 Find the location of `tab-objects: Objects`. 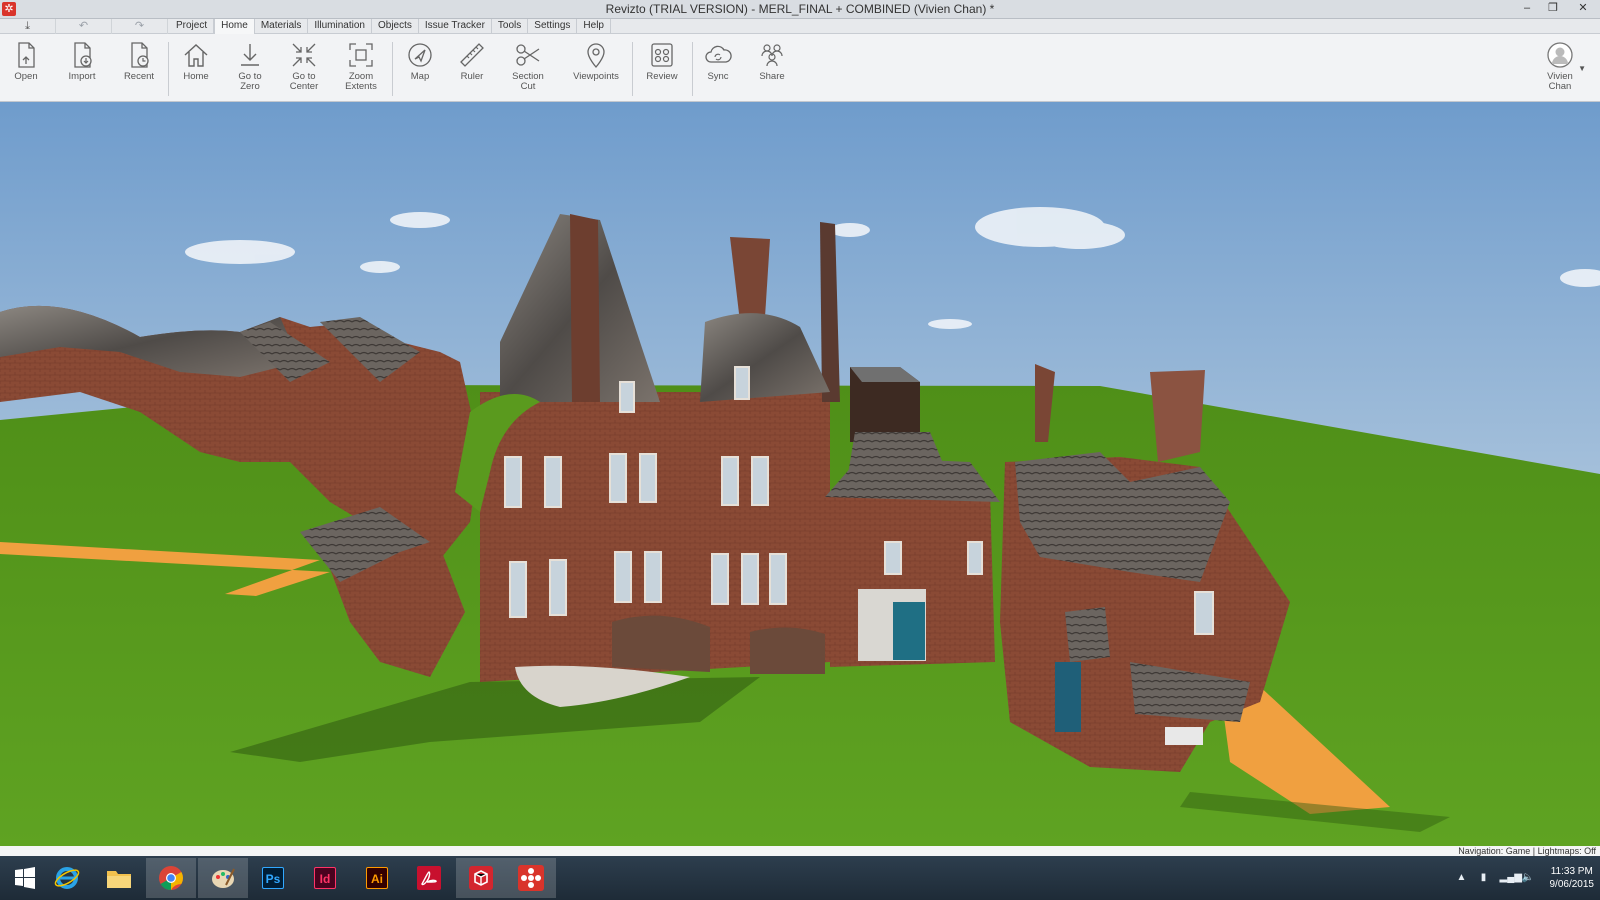

tab-objects: Objects is located at coordinates (395, 26).